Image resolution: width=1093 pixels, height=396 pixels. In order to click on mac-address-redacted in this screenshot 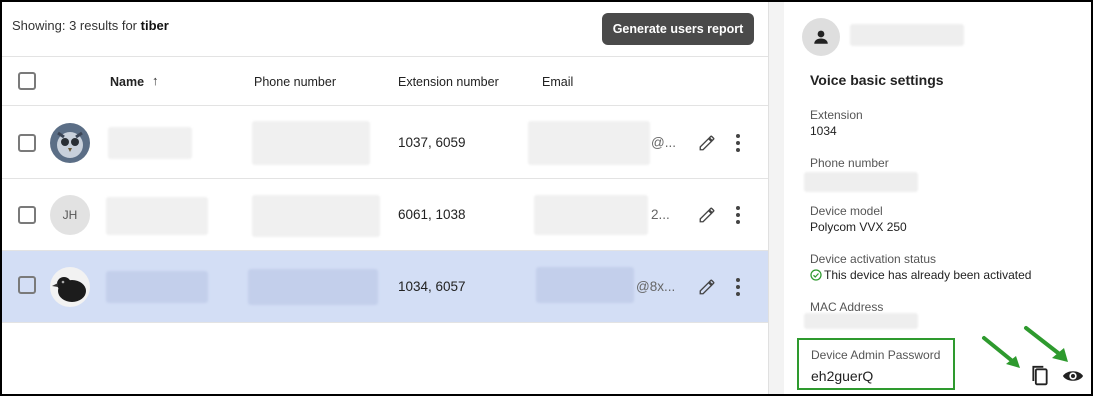, I will do `click(861, 321)`.